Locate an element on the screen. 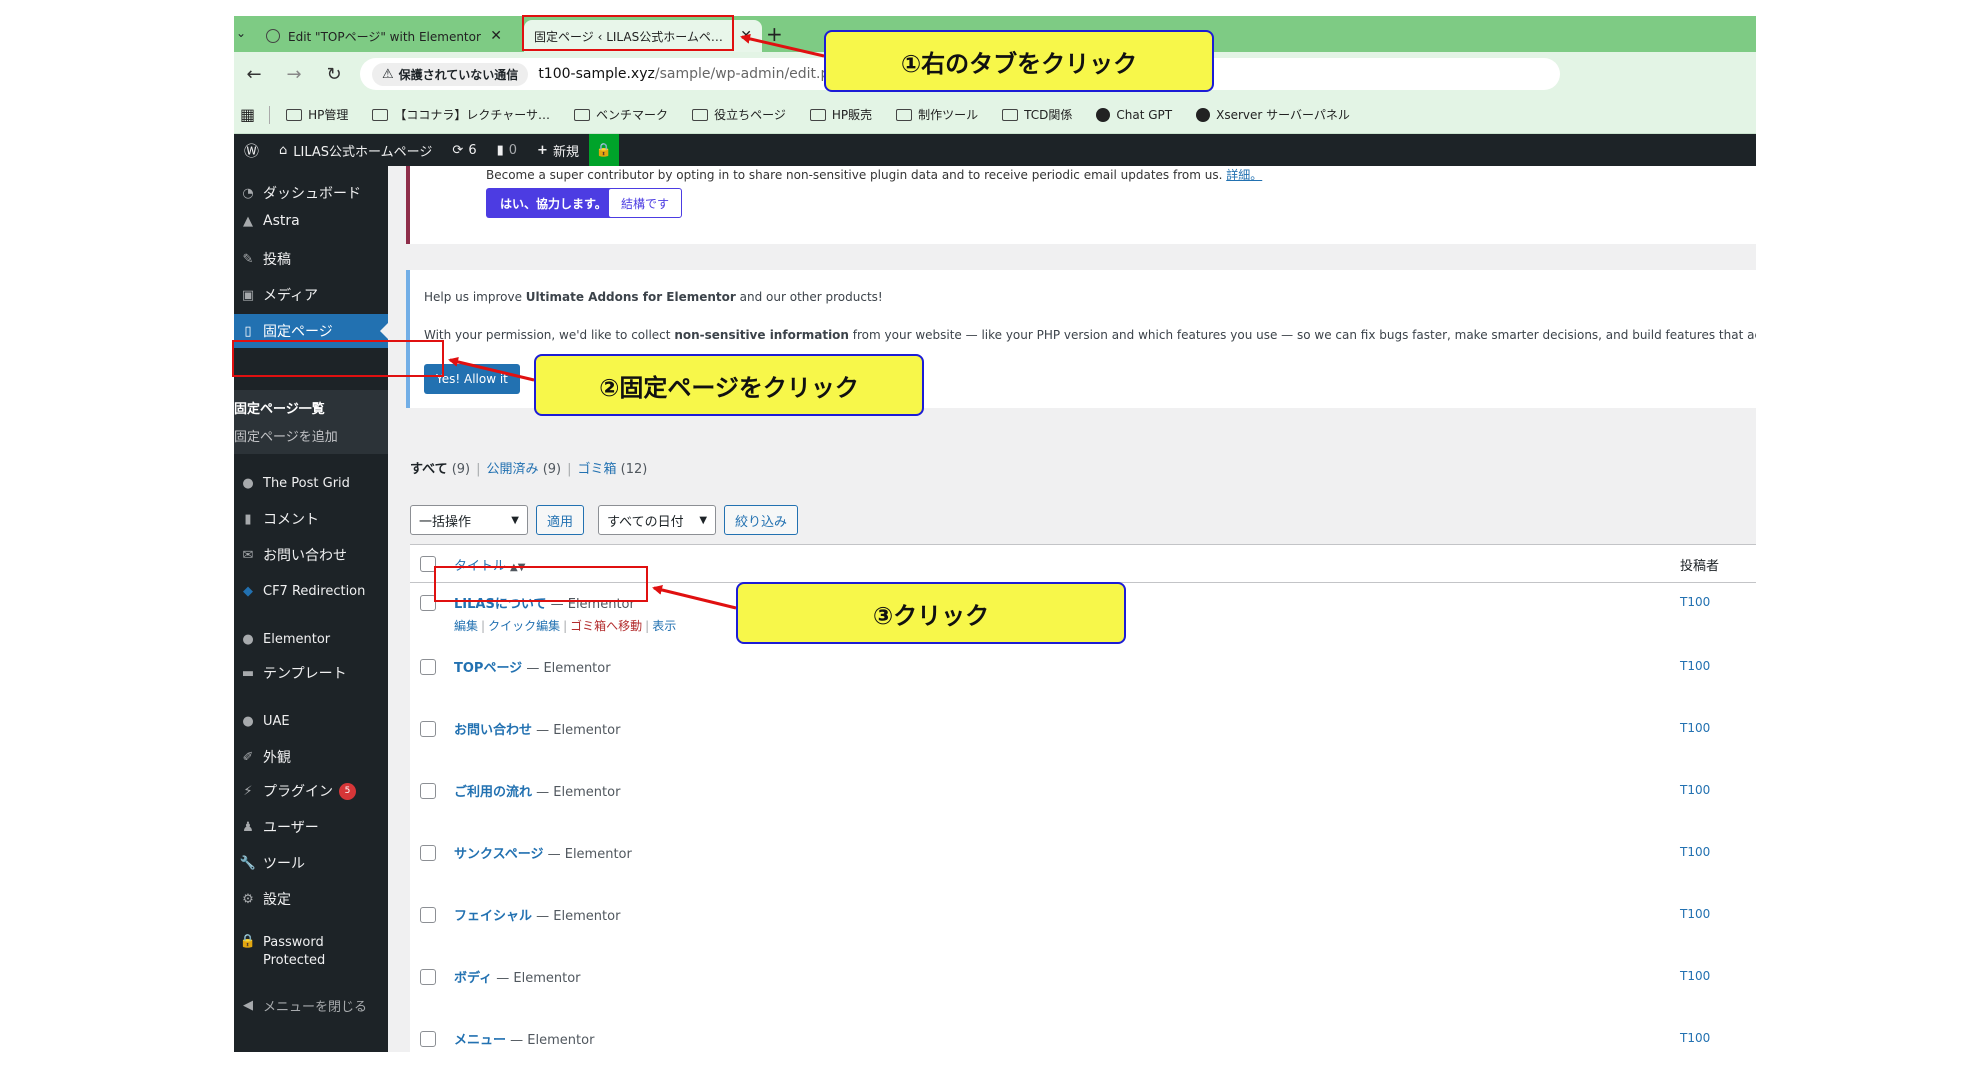 The image size is (1980, 1080). page-title-link: フェイシャル is located at coordinates (493, 916).